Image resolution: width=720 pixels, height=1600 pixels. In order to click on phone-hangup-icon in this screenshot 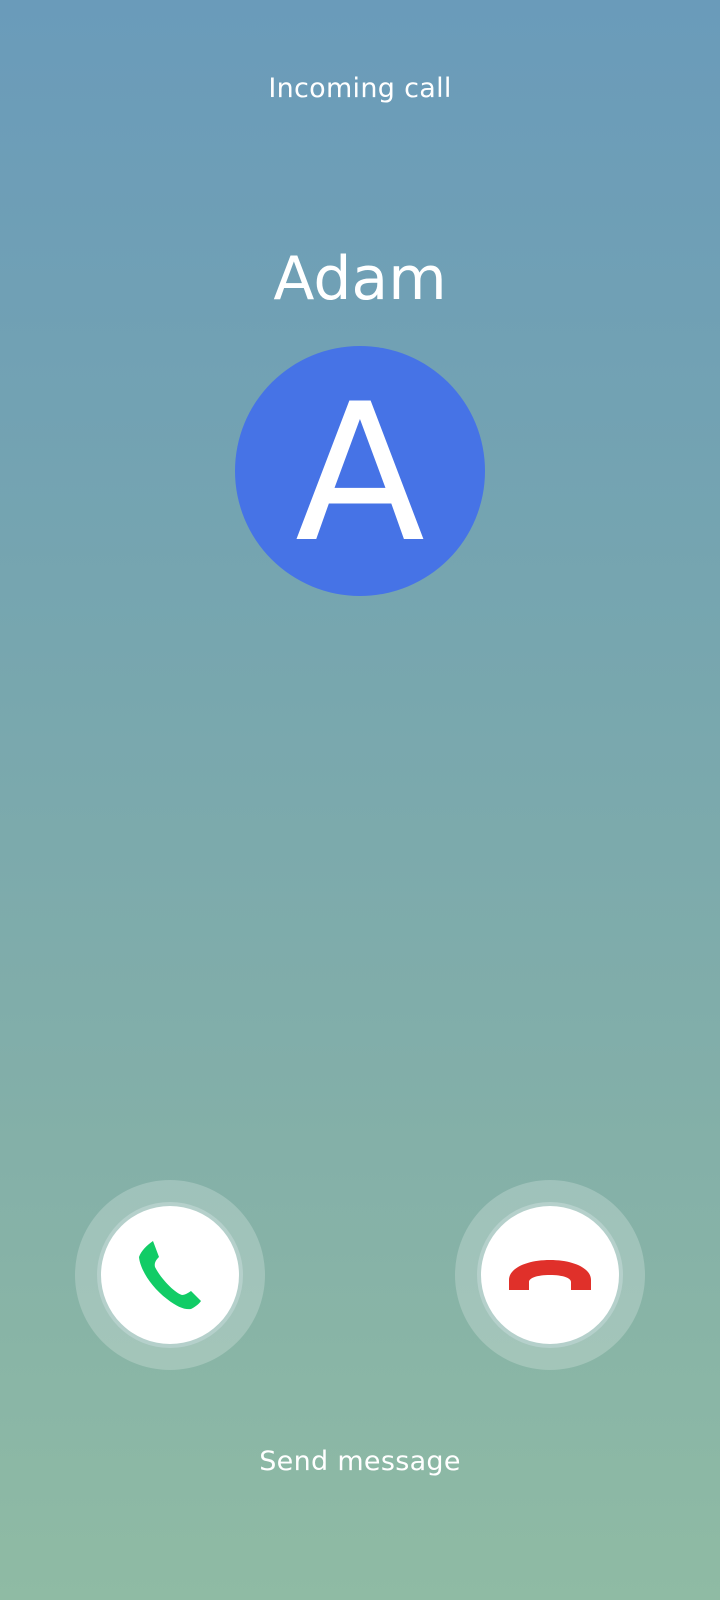, I will do `click(550, 1275)`.